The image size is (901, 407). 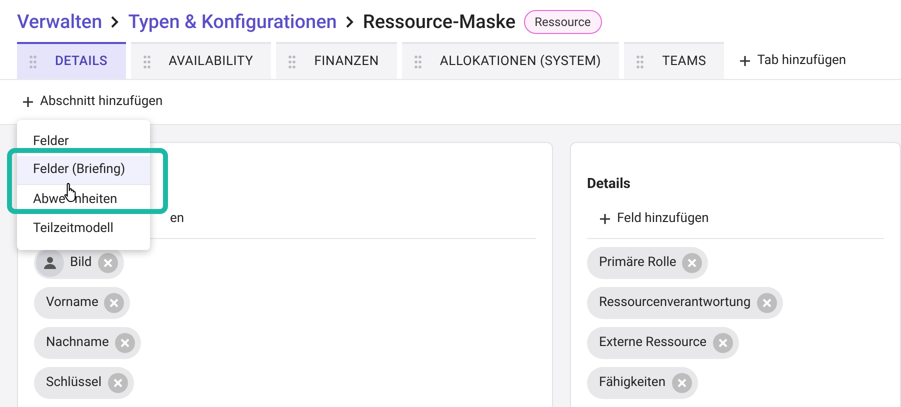 What do you see at coordinates (72, 303) in the screenshot?
I see `field-label: Vorname` at bounding box center [72, 303].